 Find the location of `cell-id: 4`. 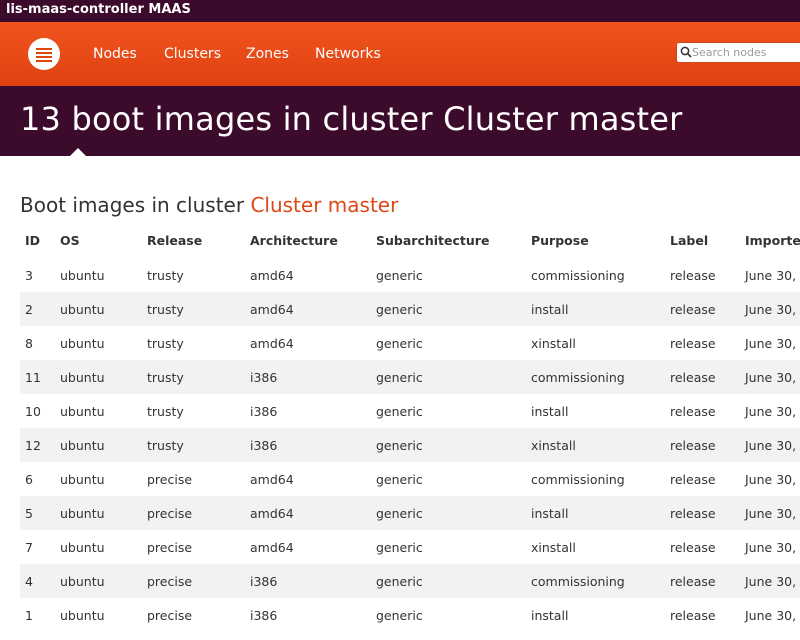

cell-id: 4 is located at coordinates (37, 581).